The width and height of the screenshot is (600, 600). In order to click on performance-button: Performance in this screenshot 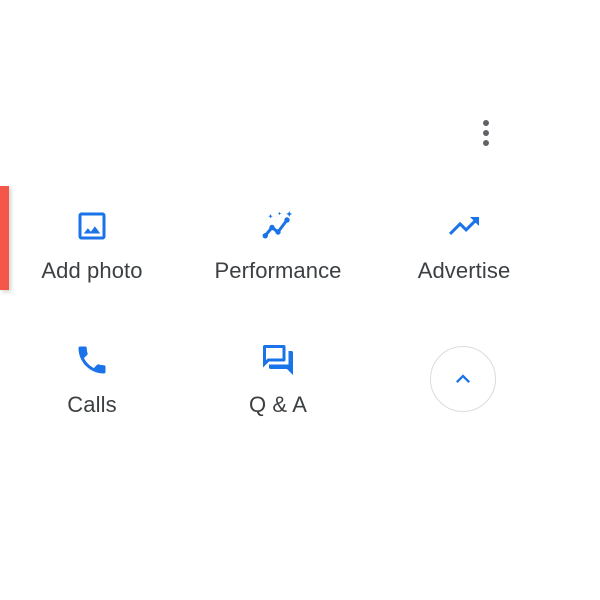, I will do `click(278, 245)`.